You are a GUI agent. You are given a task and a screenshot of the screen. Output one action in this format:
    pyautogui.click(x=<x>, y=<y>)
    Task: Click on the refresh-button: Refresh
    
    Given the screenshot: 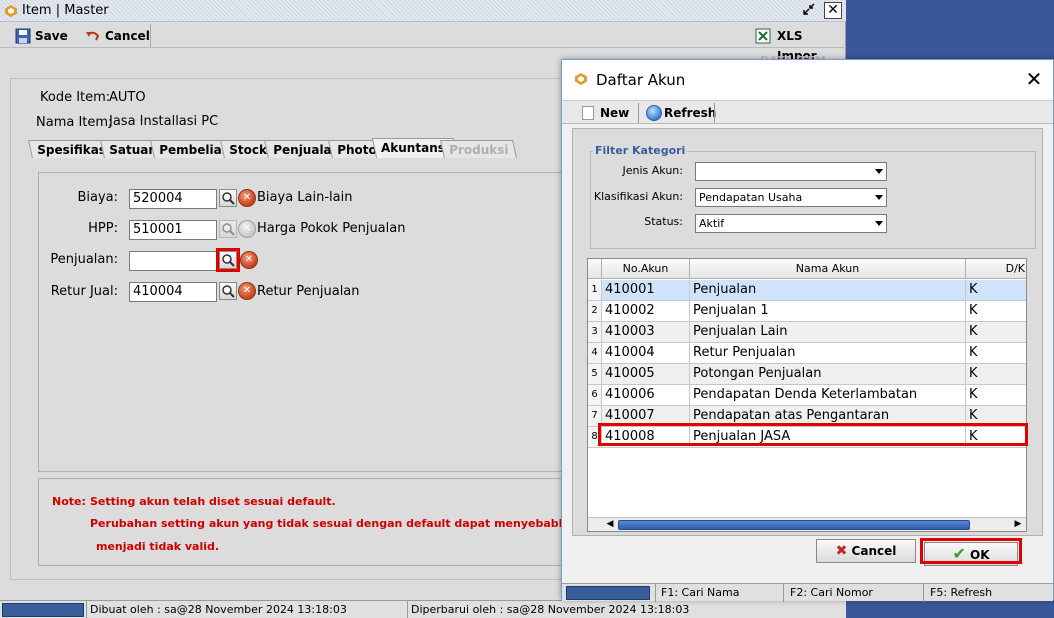 What is the action you would take?
    pyautogui.click(x=680, y=113)
    